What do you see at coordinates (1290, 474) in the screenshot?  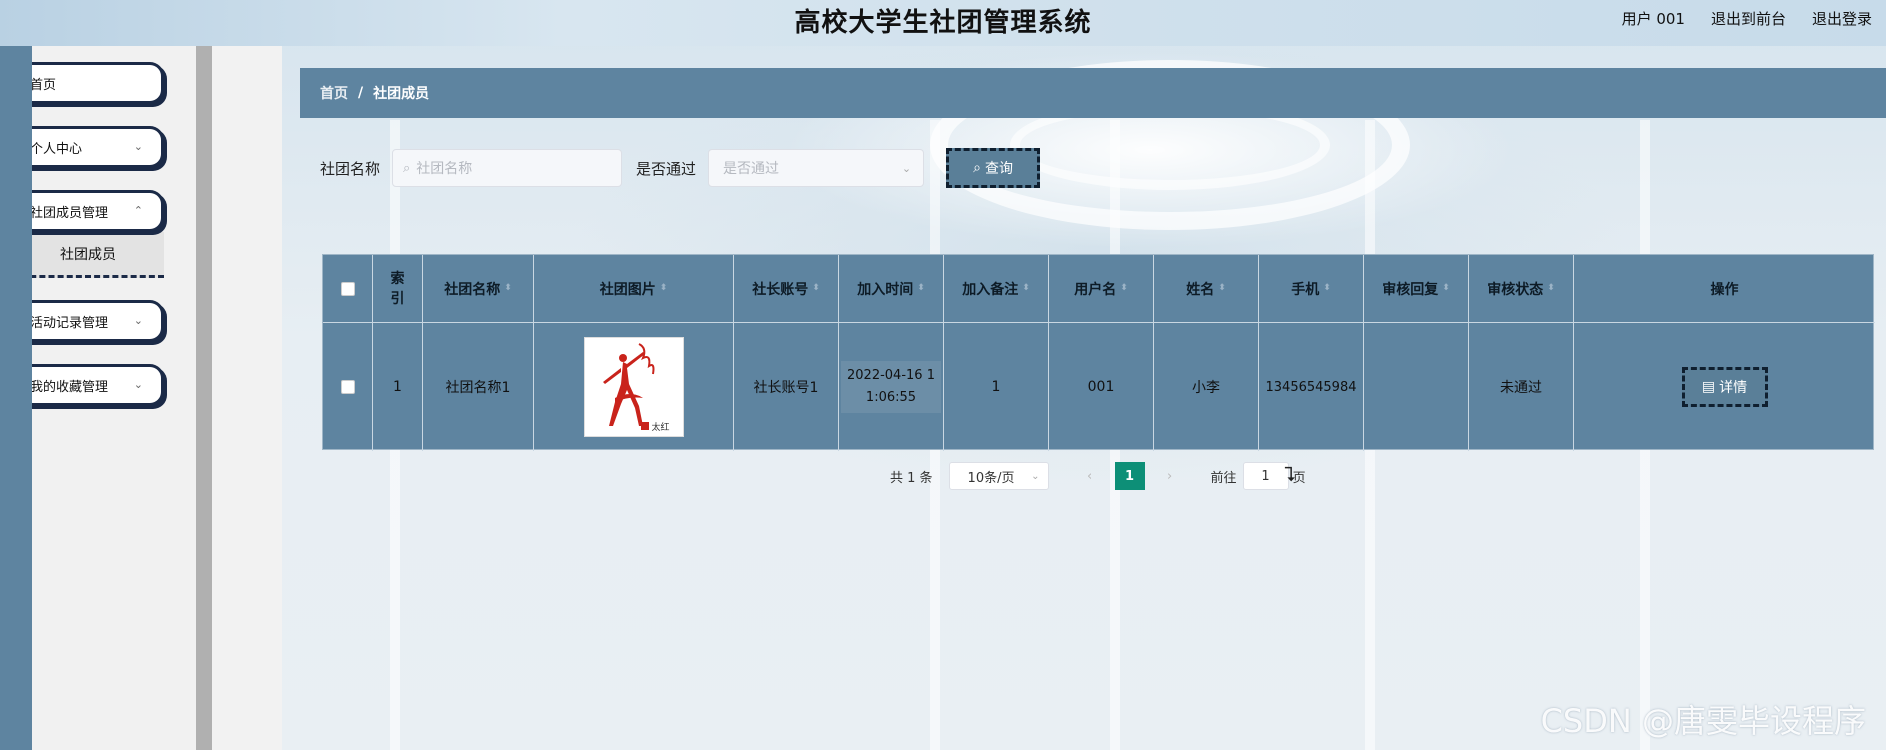 I see `mouse-cursor-icon: ⮧` at bounding box center [1290, 474].